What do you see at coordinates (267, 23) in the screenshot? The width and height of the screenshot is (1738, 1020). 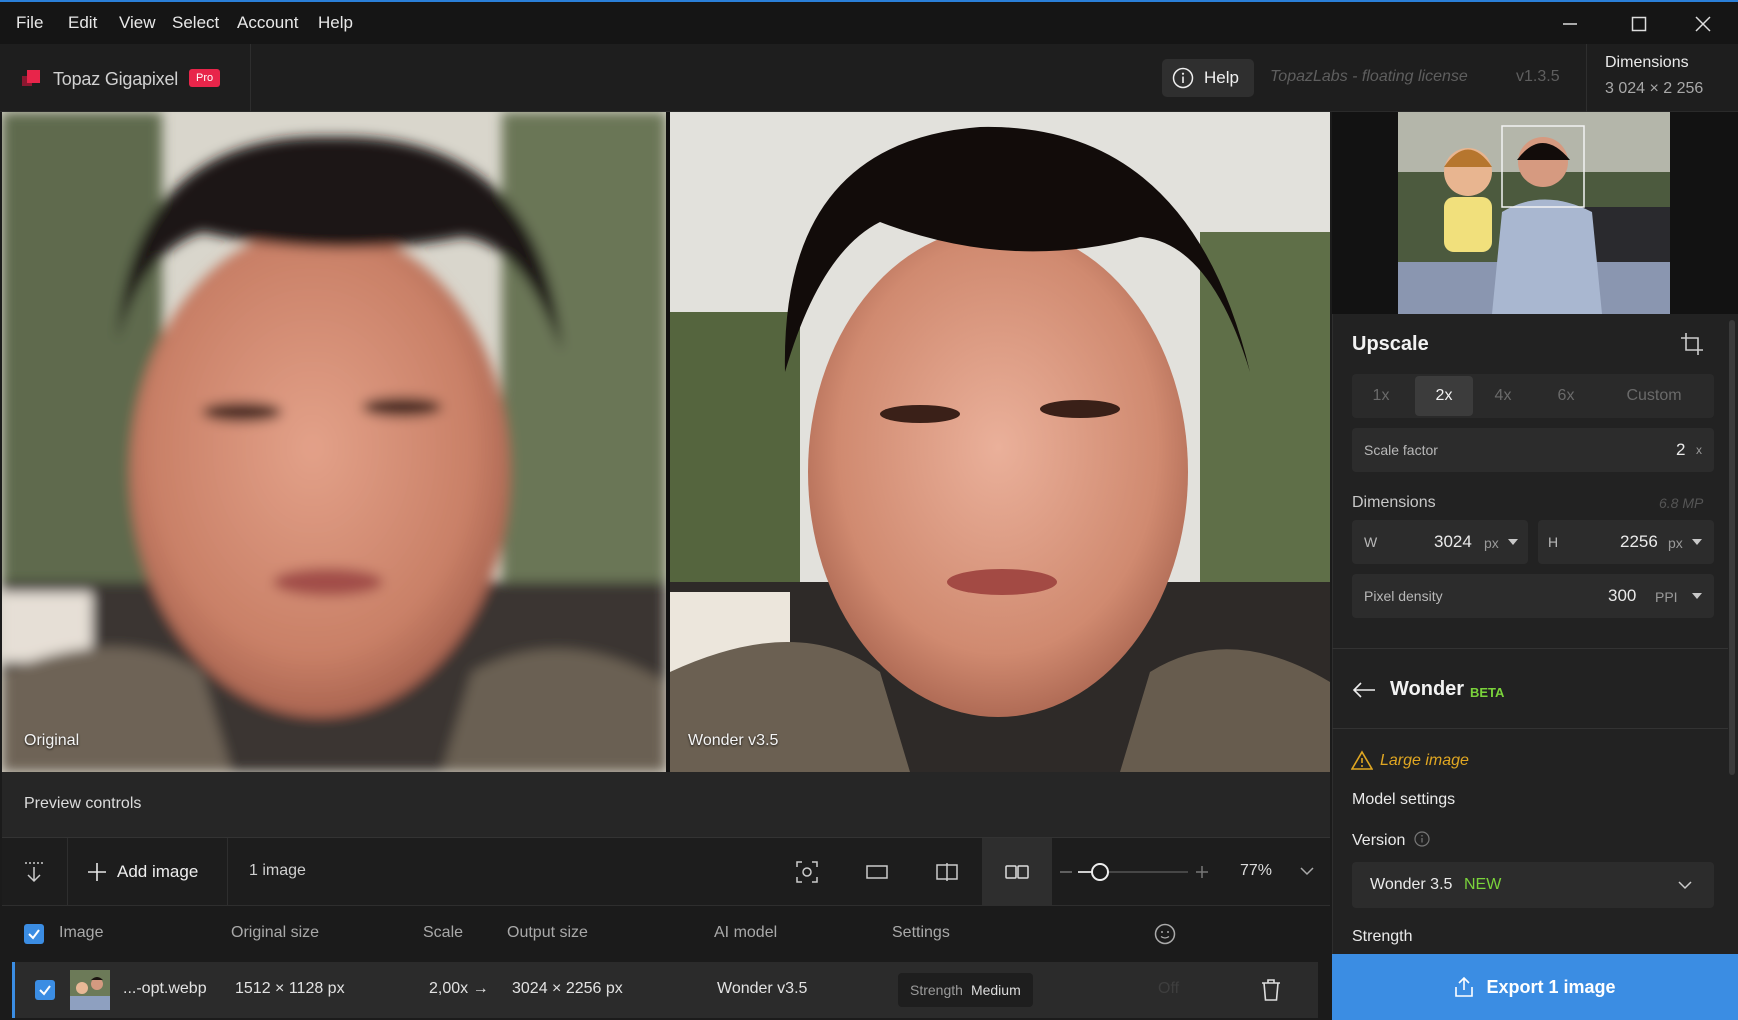 I see `menu-account: Account` at bounding box center [267, 23].